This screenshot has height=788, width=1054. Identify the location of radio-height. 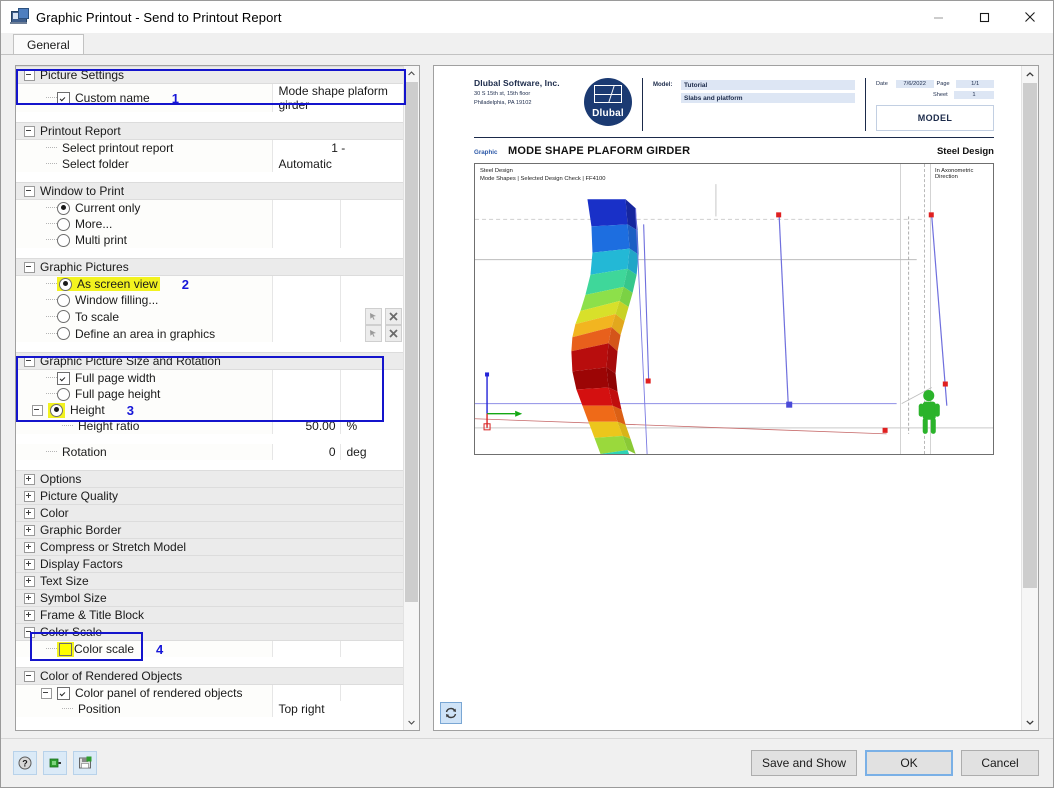
(56, 410).